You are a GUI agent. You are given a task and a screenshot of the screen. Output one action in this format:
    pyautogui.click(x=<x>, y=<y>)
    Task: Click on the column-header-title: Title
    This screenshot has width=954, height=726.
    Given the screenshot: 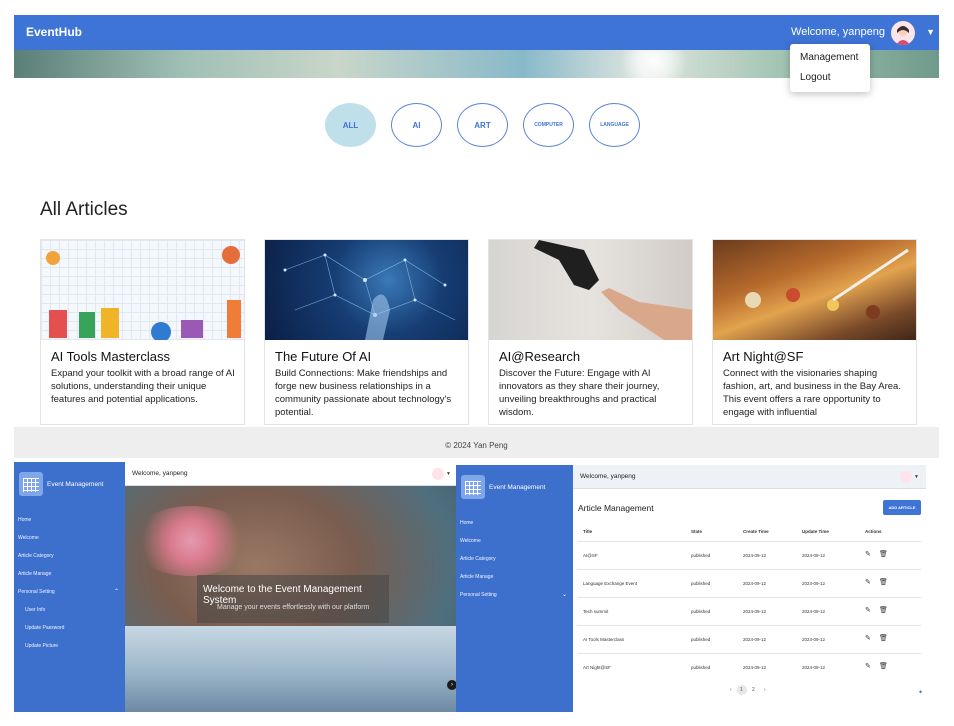 What is the action you would take?
    pyautogui.click(x=588, y=531)
    